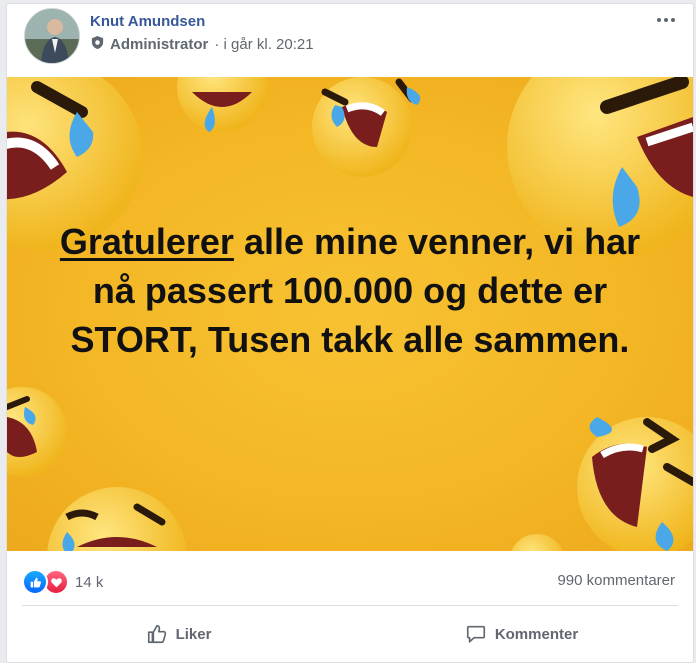  Describe the element at coordinates (62, 582) in the screenshot. I see `reactions-summary: 14 k` at that location.